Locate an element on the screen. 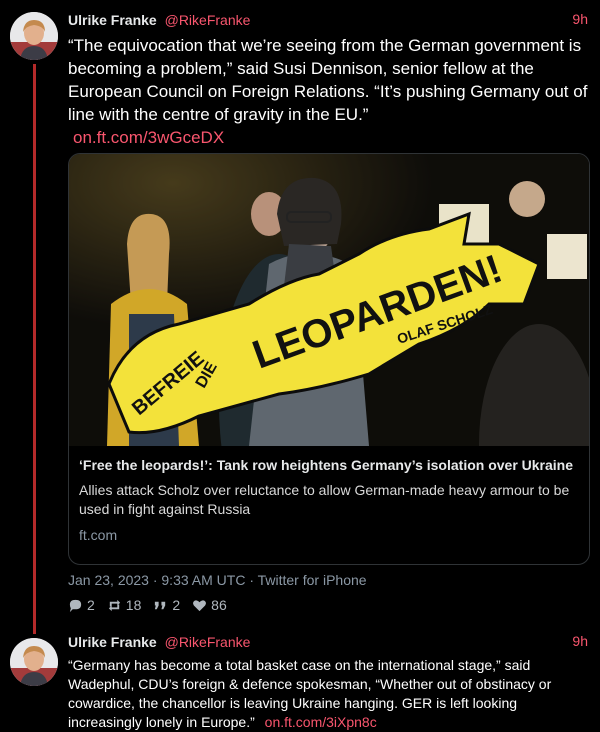  tweet-stats: 2 18 2 86 is located at coordinates (147, 605).